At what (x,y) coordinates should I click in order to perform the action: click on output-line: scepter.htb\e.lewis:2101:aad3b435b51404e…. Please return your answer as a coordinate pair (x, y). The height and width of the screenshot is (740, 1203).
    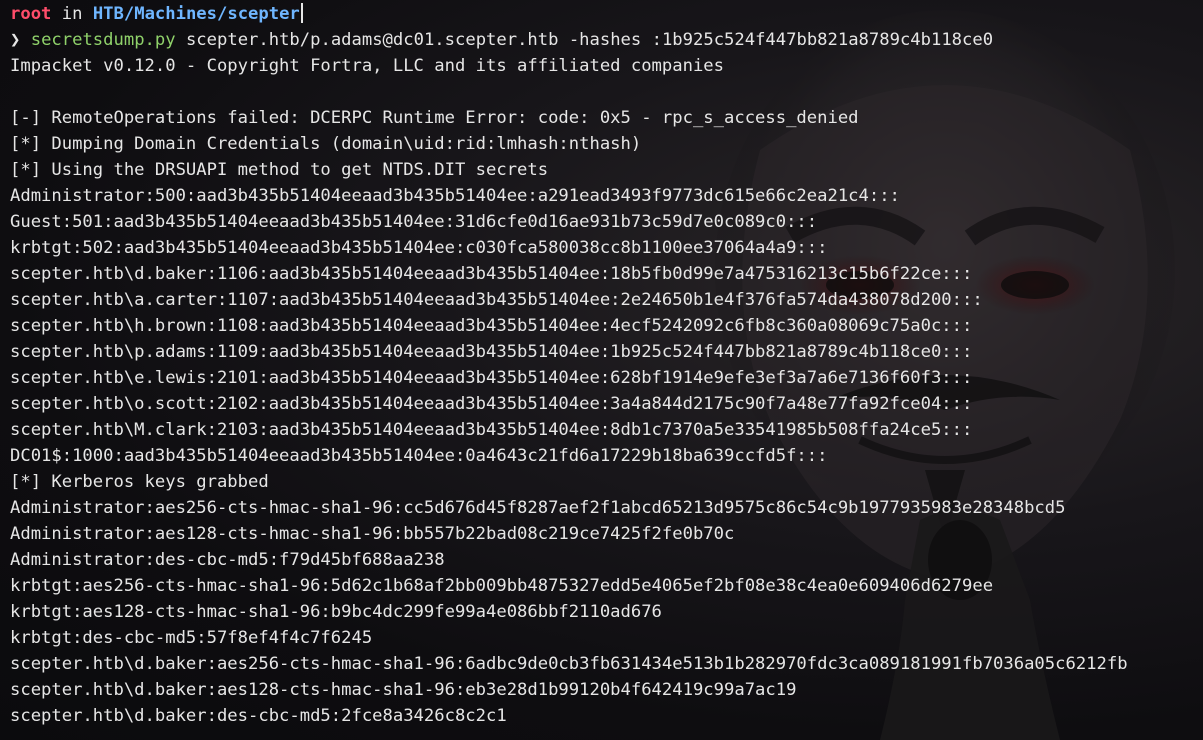
    Looking at the image, I should click on (491, 378).